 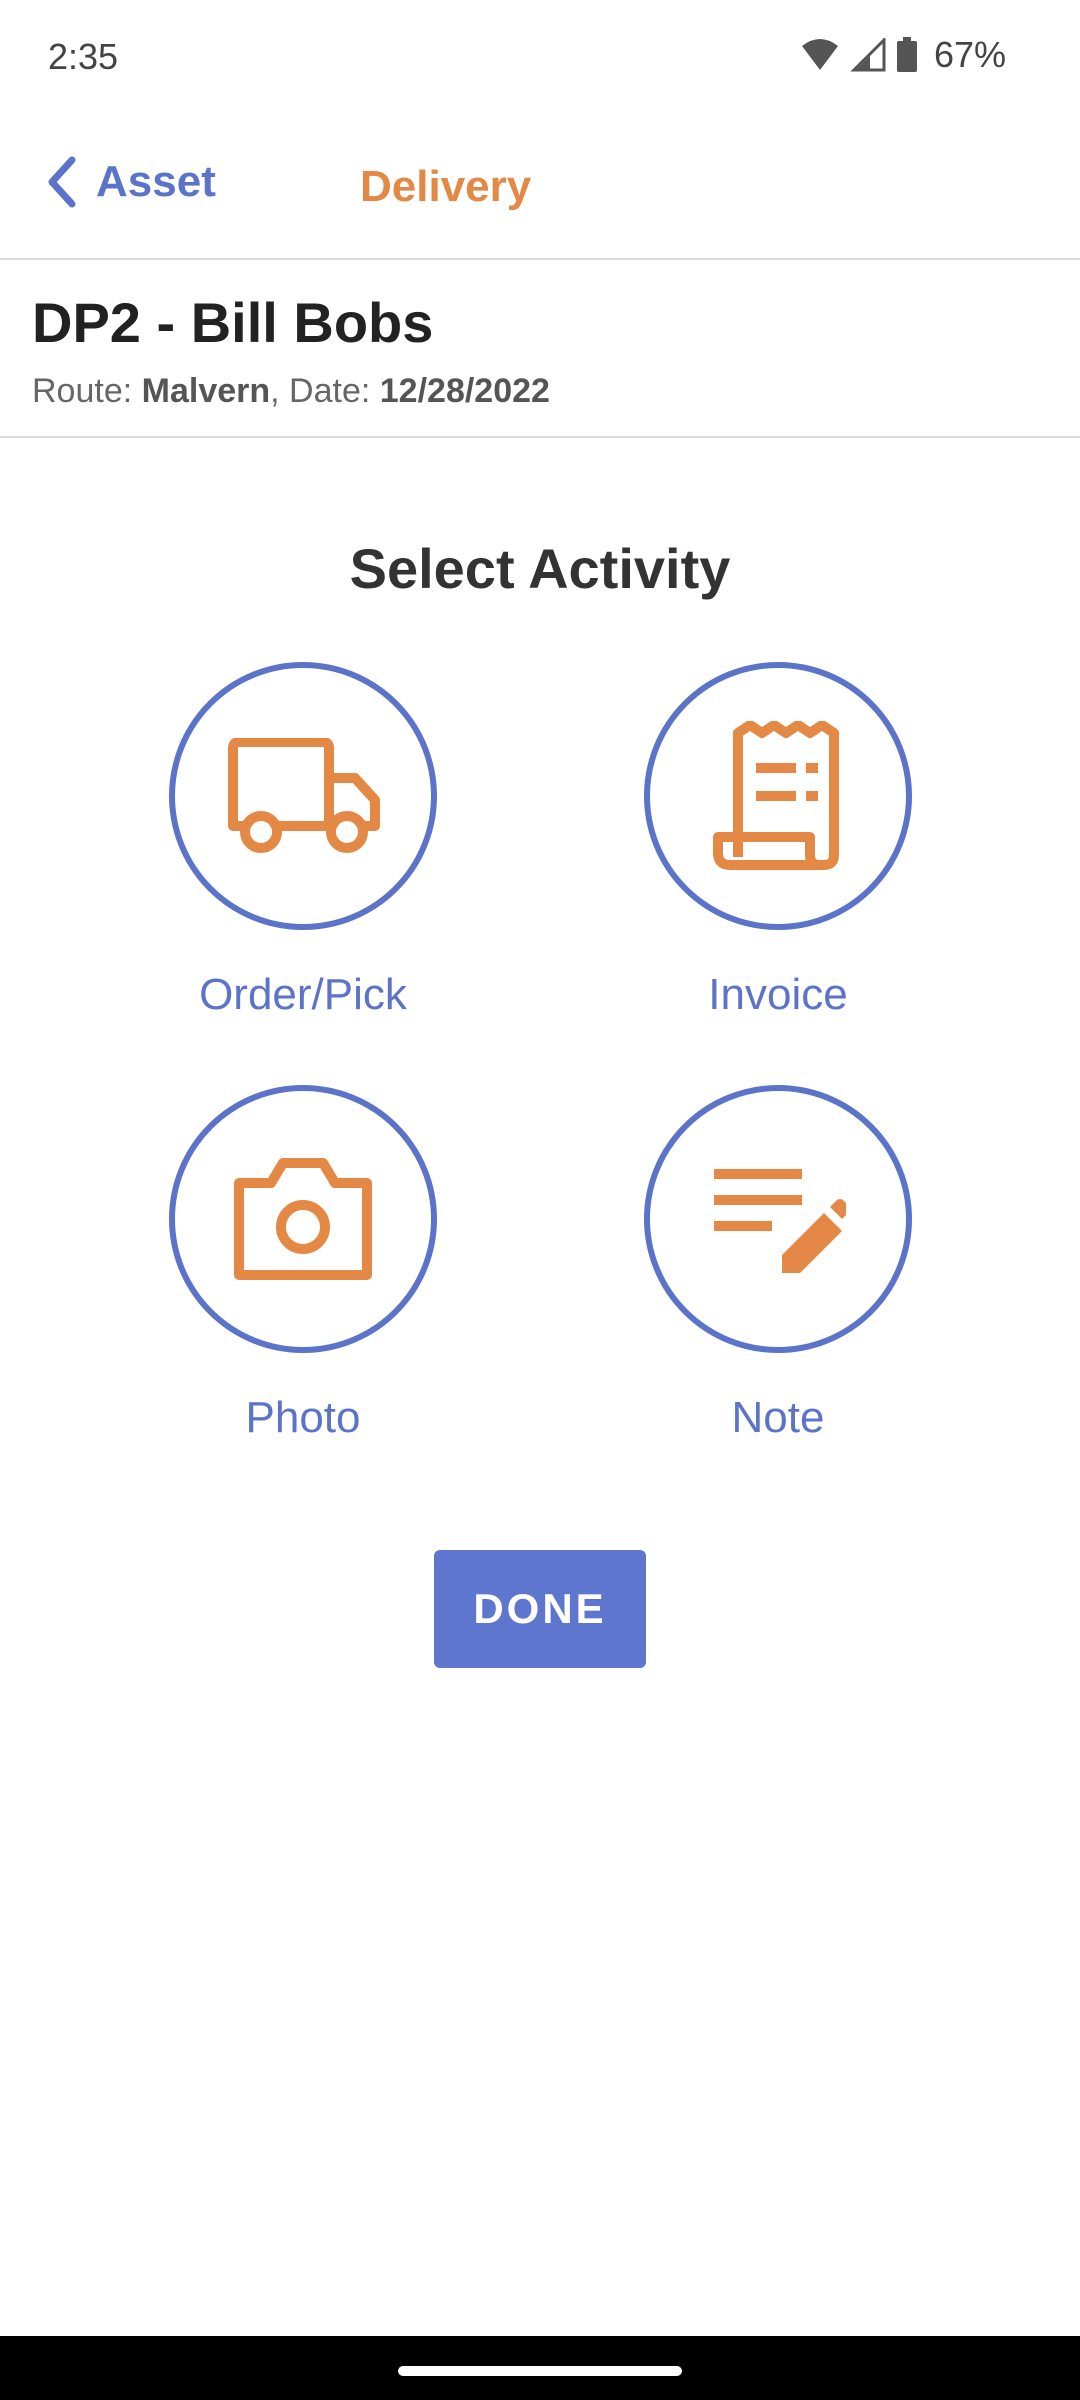 I want to click on customer-name: DP2 - Bill Bobs, so click(x=233, y=322).